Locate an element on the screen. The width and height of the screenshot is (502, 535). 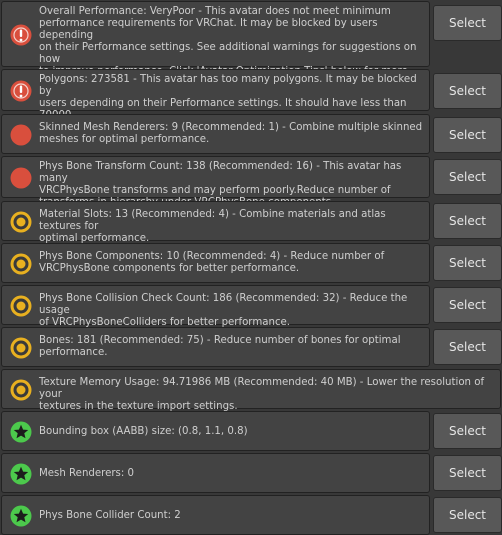
performance-message-text: Phys Bone Collider Count: 2 is located at coordinates (110, 515).